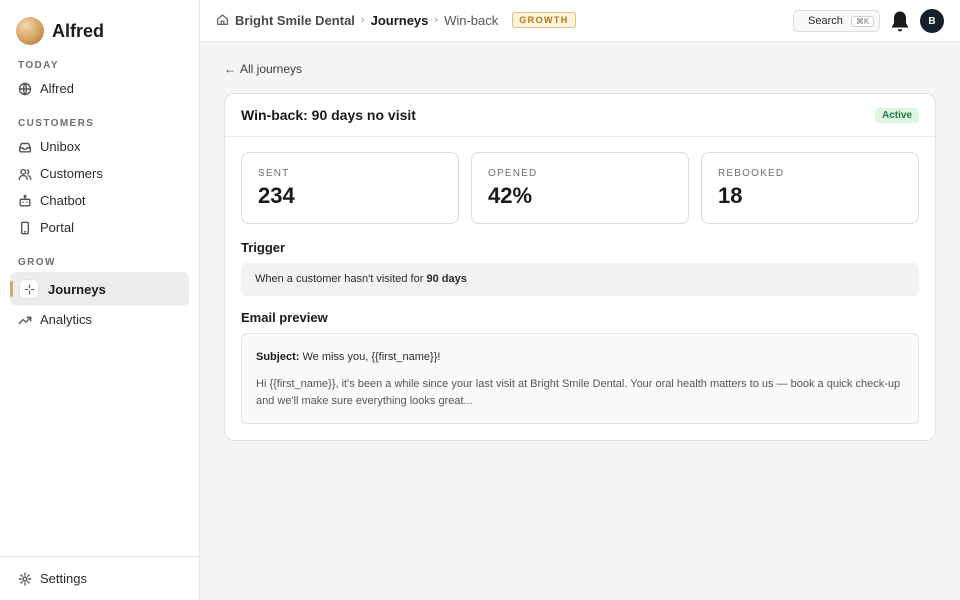  What do you see at coordinates (862, 21) in the screenshot?
I see `search-shortcut: ⌘K` at bounding box center [862, 21].